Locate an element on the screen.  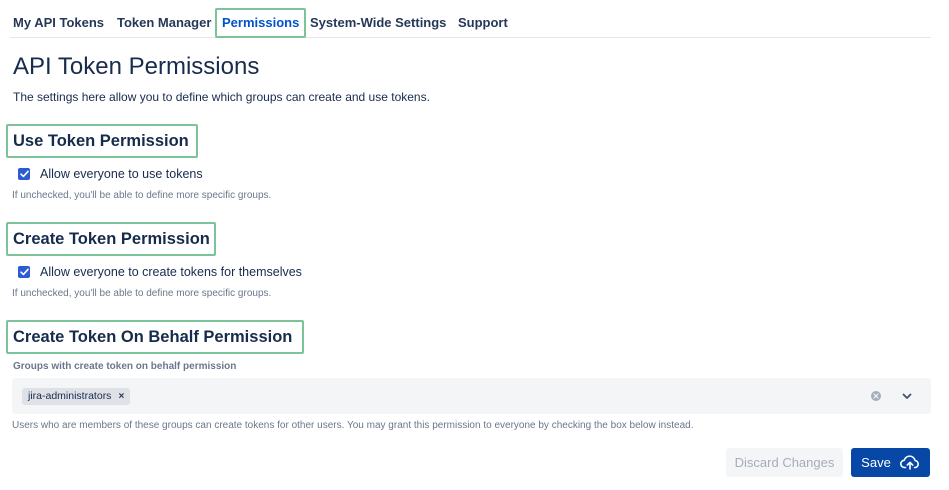
discard-changes-button: Discard Changes is located at coordinates (784, 462).